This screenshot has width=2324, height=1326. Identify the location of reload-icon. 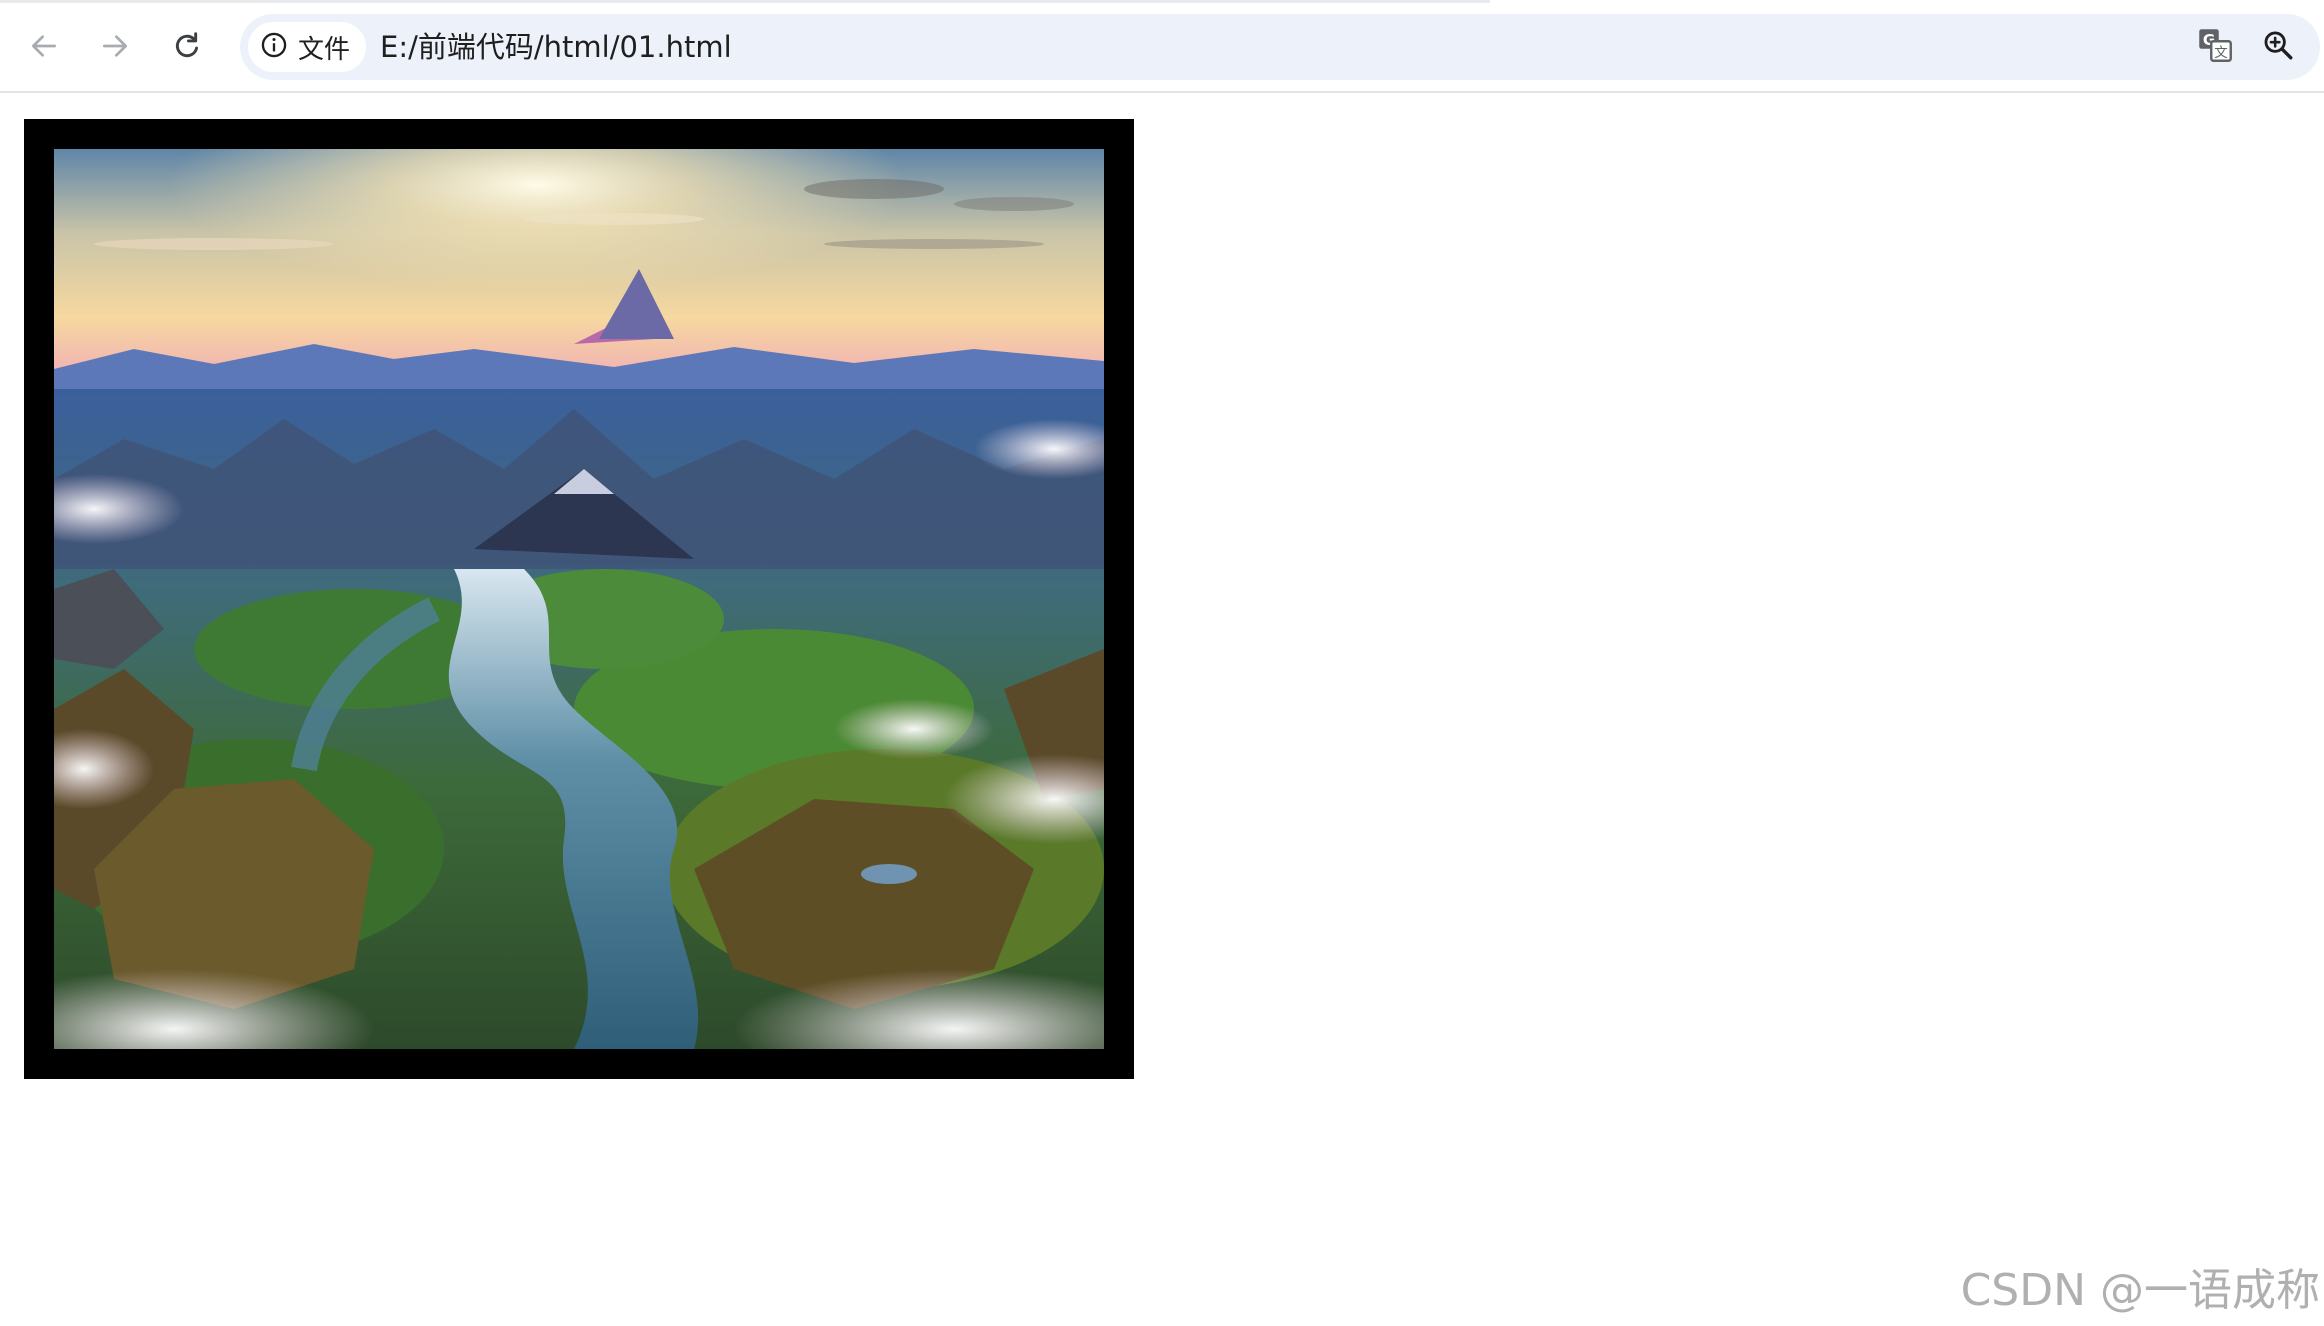
(187, 46).